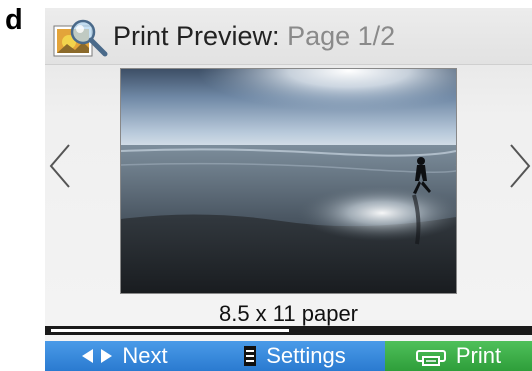 This screenshot has width=532, height=371. What do you see at coordinates (478, 355) in the screenshot?
I see `print-label: Print` at bounding box center [478, 355].